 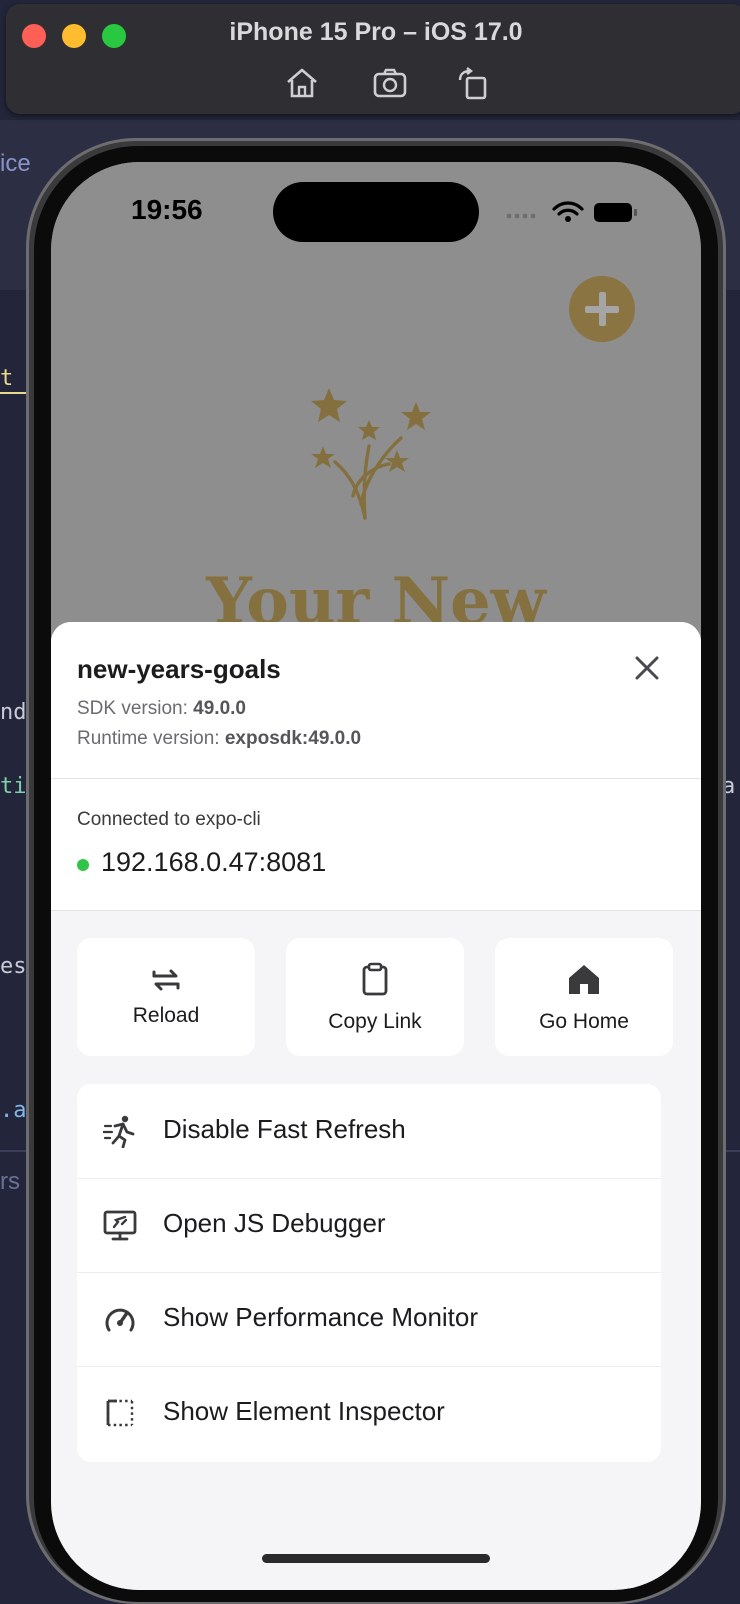 I want to click on disable-fast-refresh-item: Disable Fast Refresh, so click(x=369, y=1131).